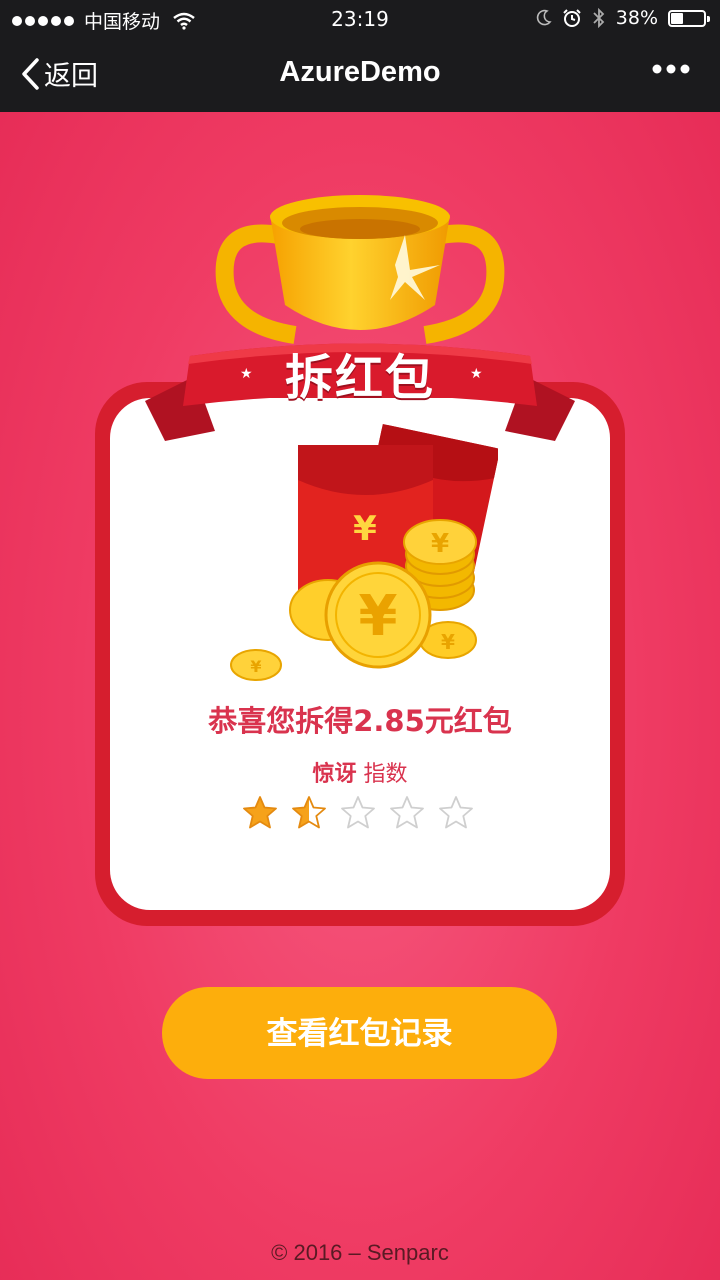 This screenshot has height=1280, width=720. I want to click on battery-level-fill, so click(677, 18).